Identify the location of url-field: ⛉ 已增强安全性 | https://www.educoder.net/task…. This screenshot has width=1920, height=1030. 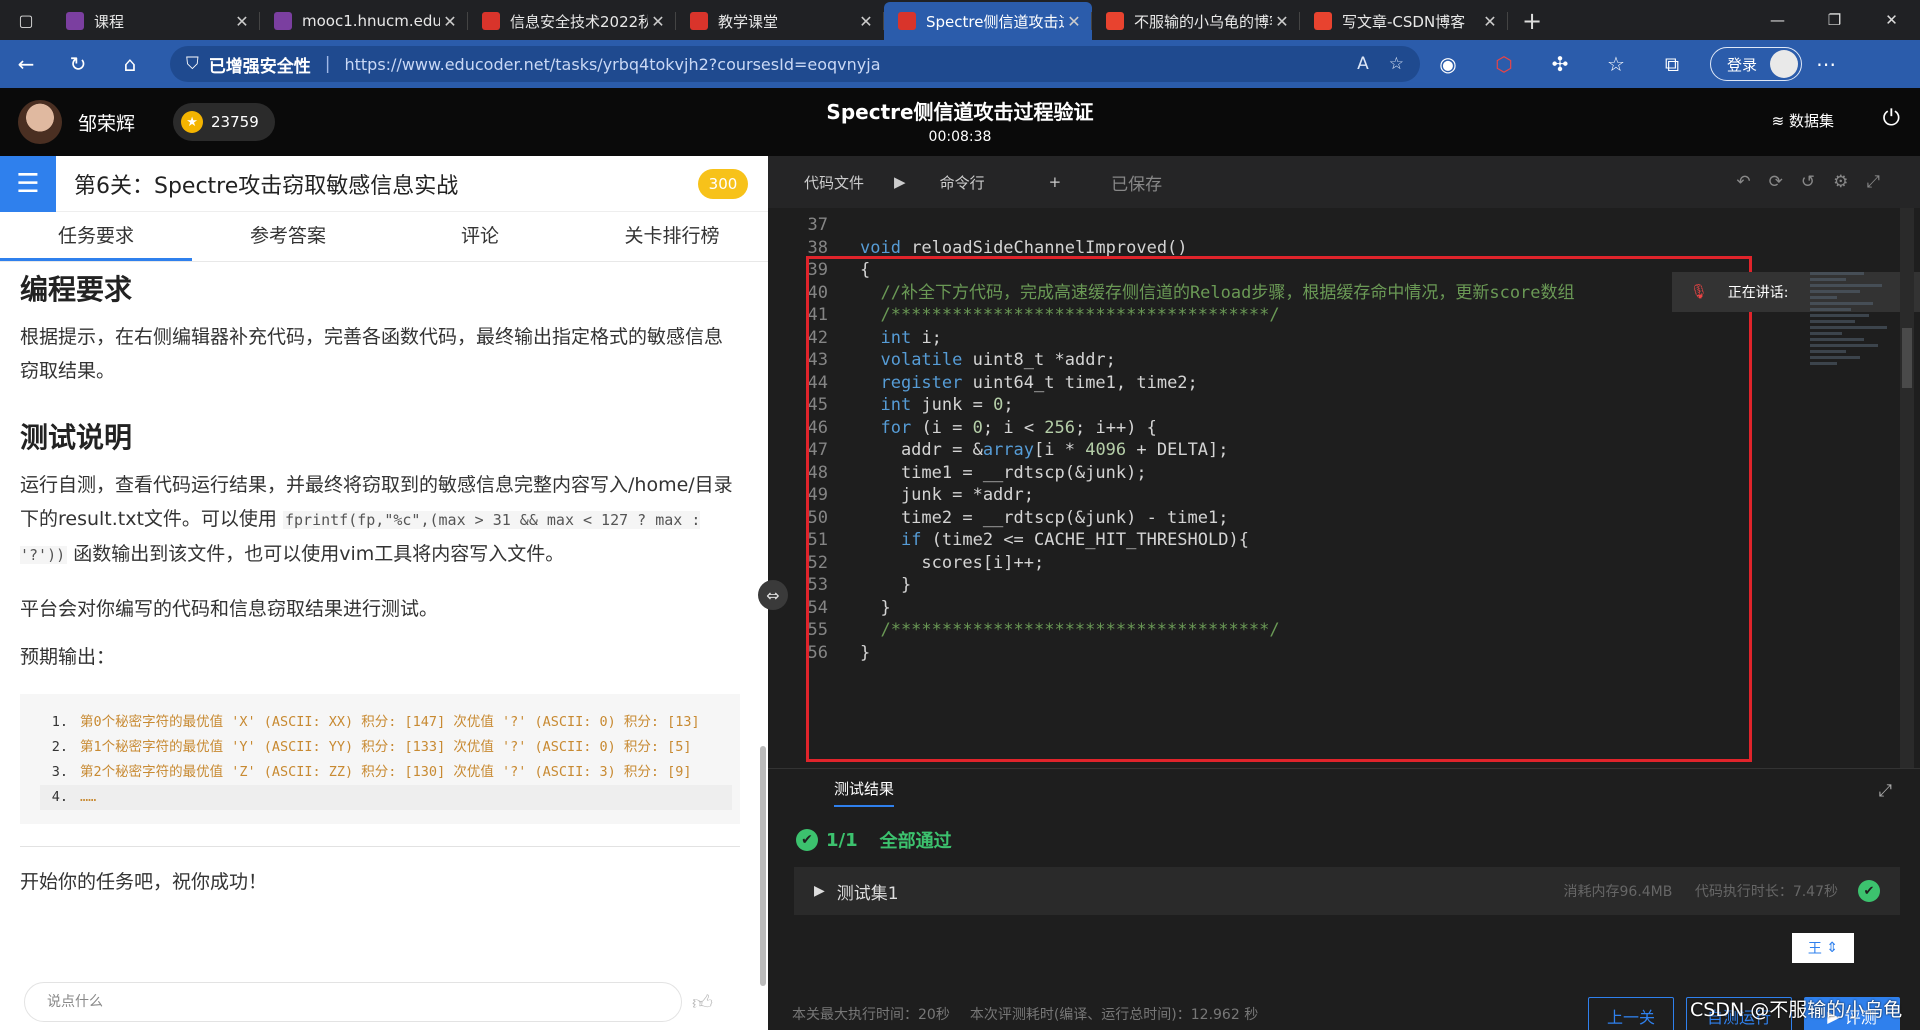
(795, 64).